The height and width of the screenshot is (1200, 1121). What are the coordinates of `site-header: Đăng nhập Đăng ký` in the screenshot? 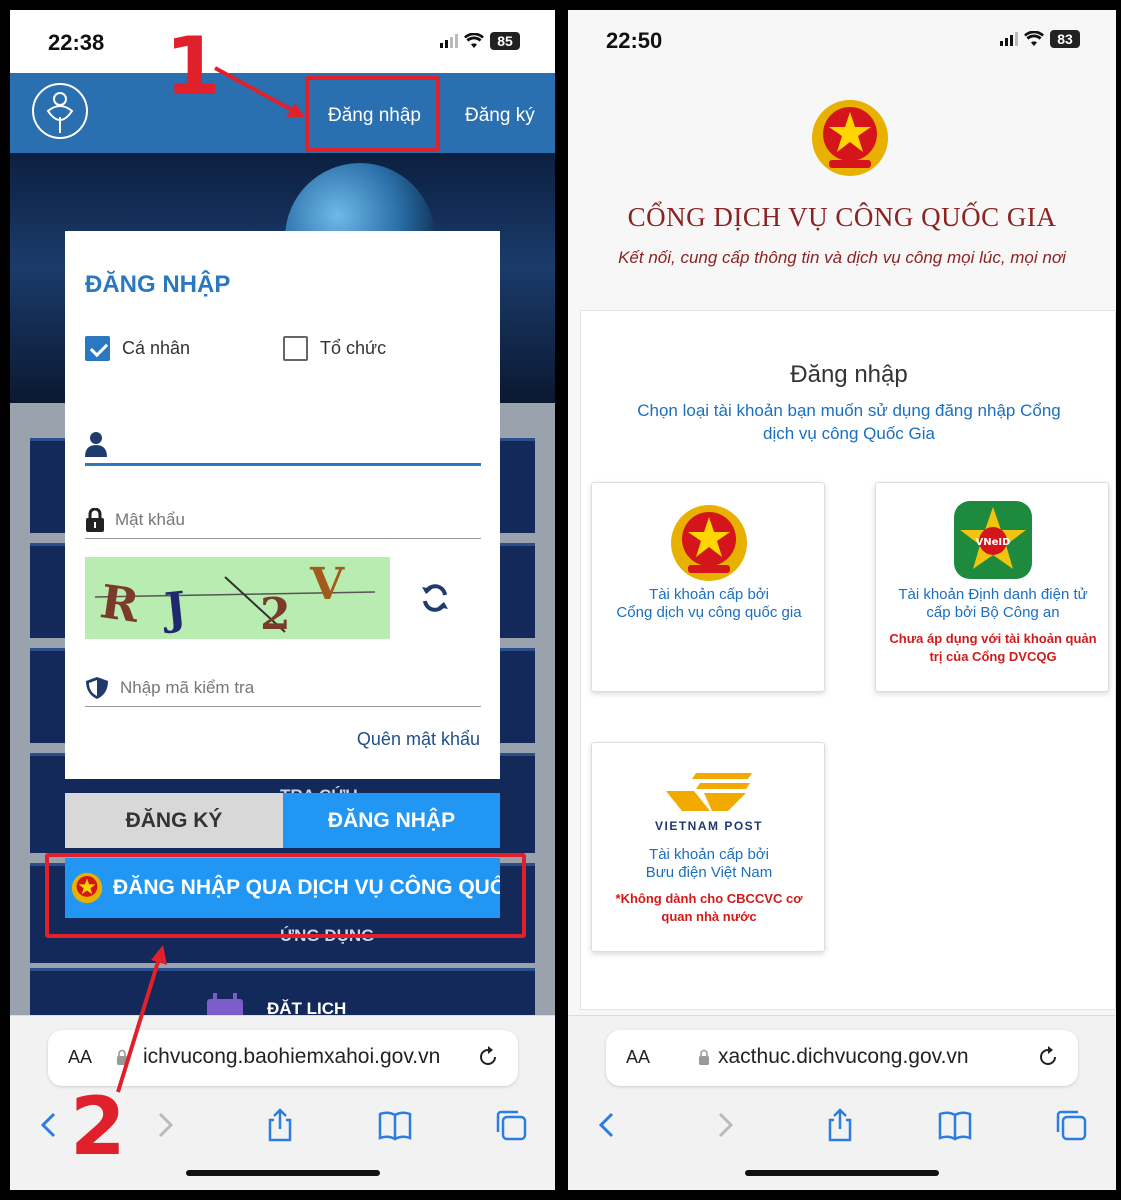 It's located at (282, 113).